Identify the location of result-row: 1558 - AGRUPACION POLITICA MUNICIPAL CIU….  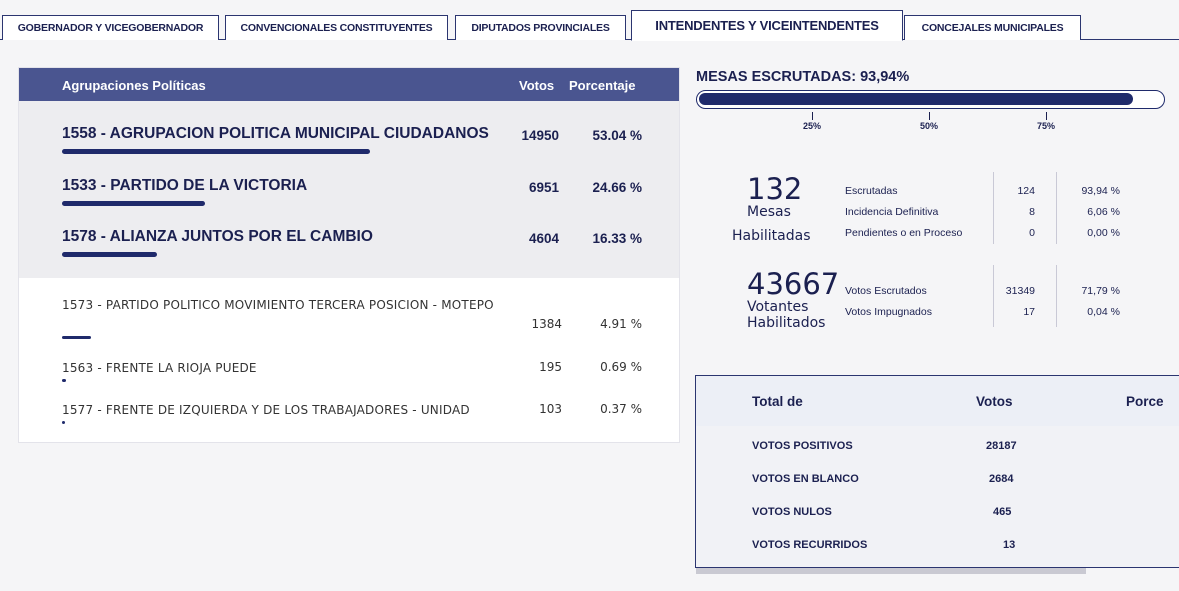
(352, 145).